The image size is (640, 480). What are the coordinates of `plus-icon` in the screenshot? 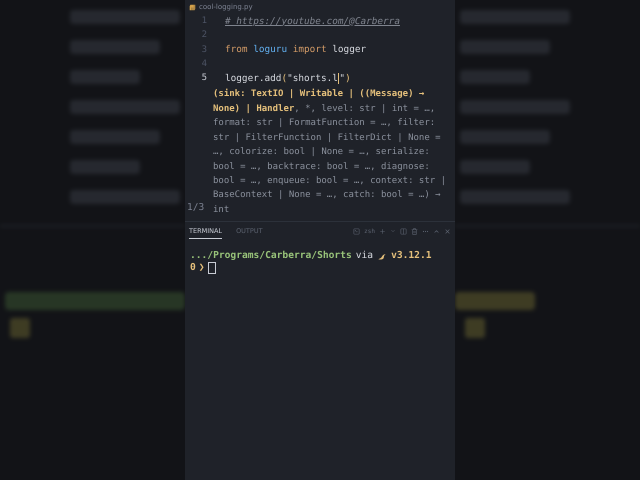 It's located at (382, 231).